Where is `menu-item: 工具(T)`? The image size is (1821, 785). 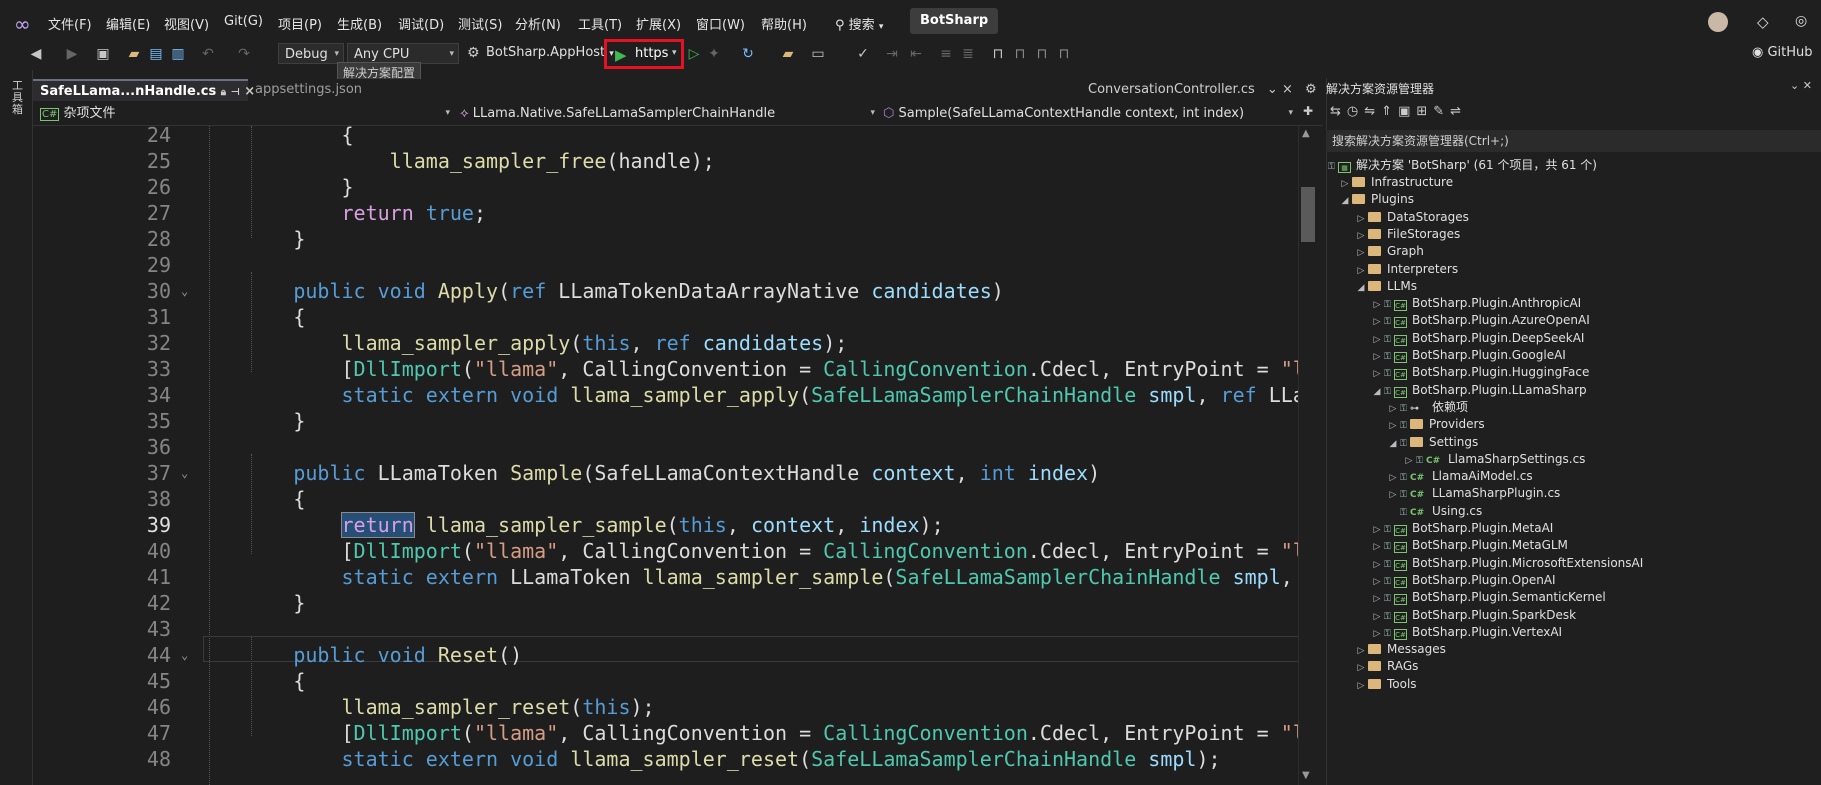
menu-item: 工具(T) is located at coordinates (600, 23).